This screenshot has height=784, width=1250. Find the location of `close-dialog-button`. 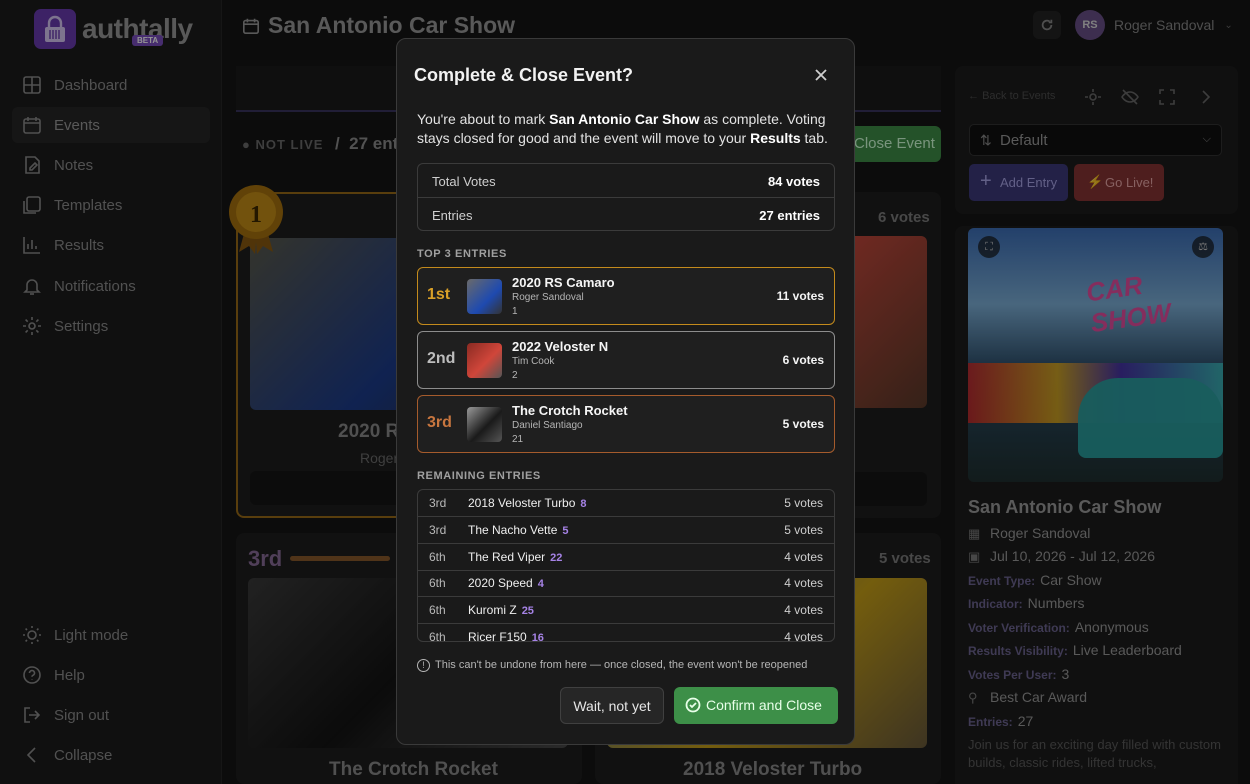

close-dialog-button is located at coordinates (821, 75).